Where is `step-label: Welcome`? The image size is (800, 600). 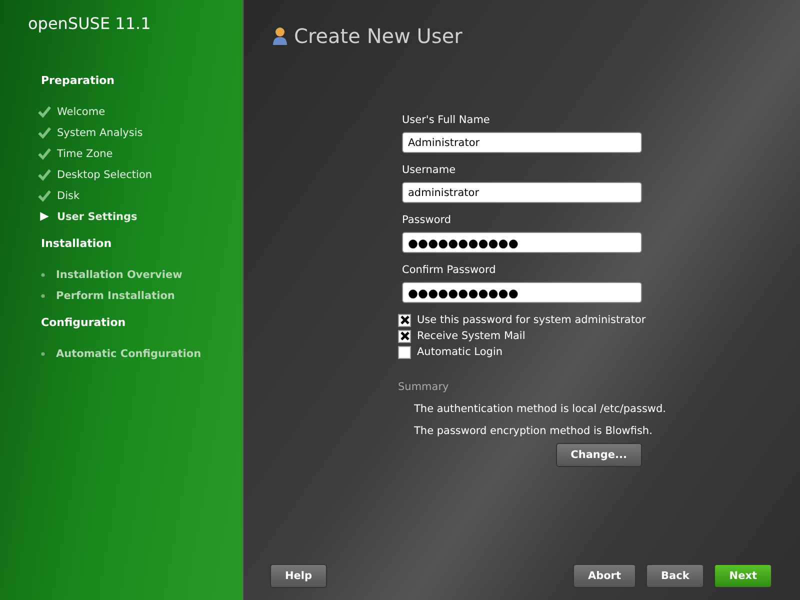
step-label: Welcome is located at coordinates (81, 112).